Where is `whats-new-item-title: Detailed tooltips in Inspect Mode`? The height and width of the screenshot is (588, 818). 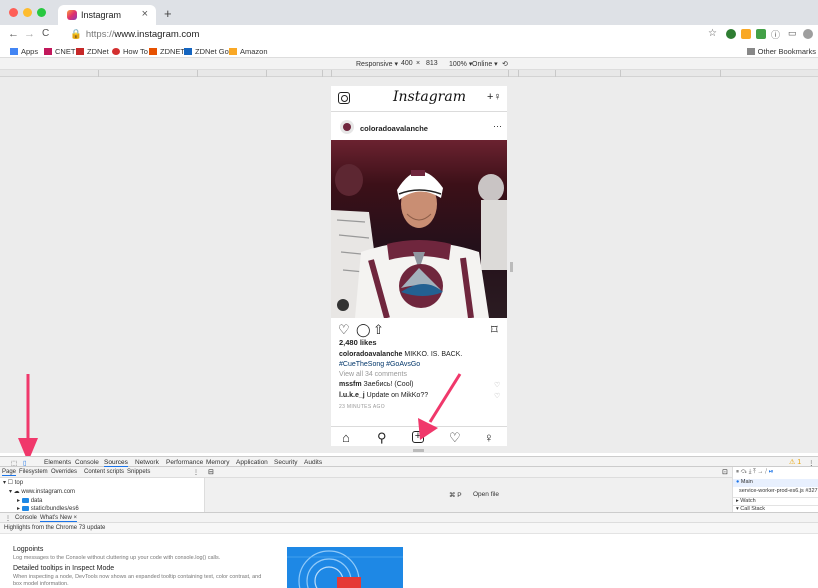
whats-new-item-title: Detailed tooltips in Inspect Mode is located at coordinates (63, 568).